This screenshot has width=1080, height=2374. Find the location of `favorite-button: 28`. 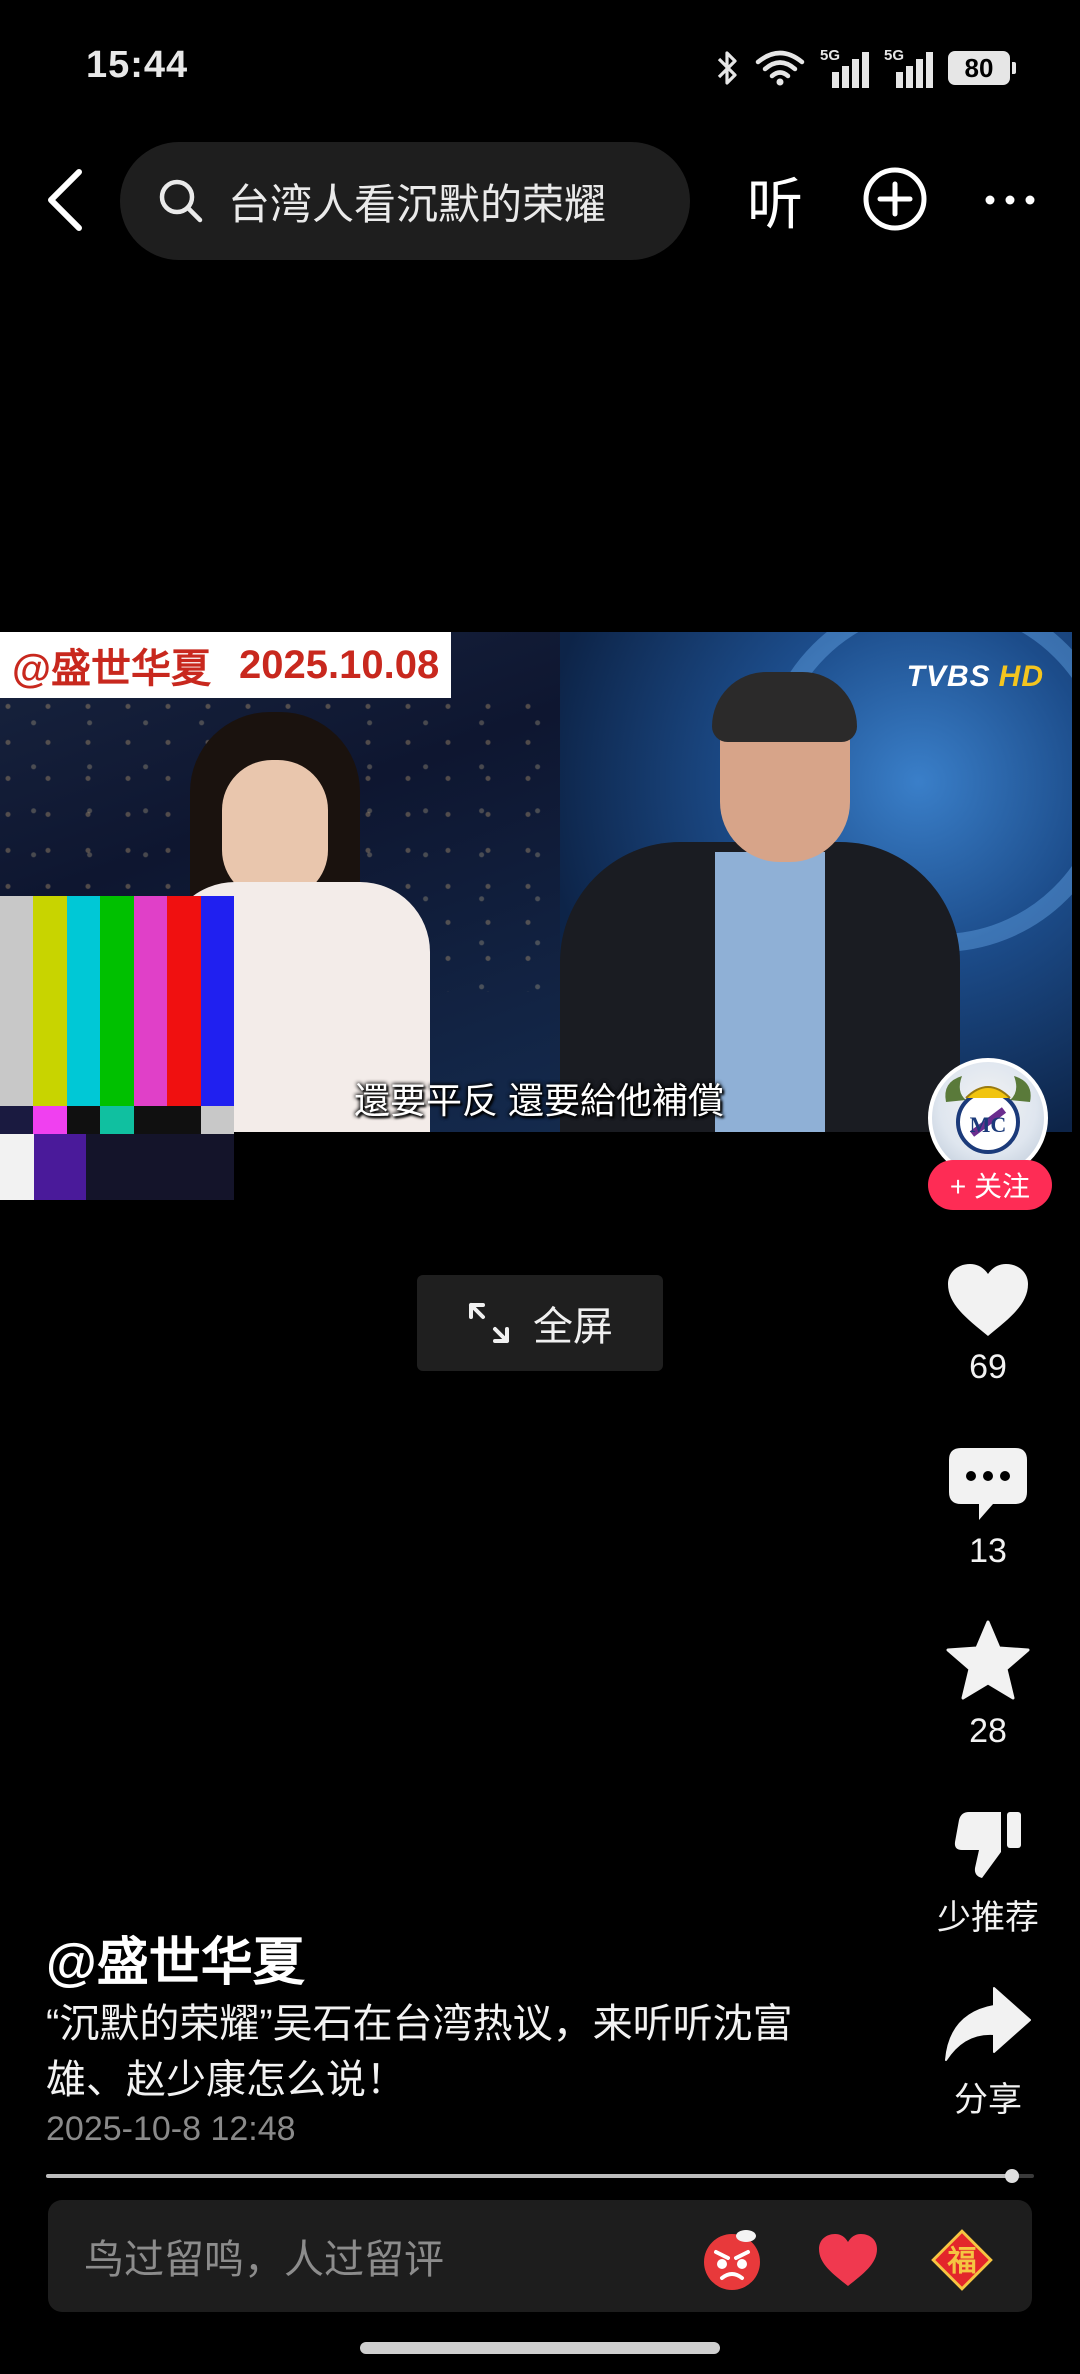

favorite-button: 28 is located at coordinates (988, 1685).